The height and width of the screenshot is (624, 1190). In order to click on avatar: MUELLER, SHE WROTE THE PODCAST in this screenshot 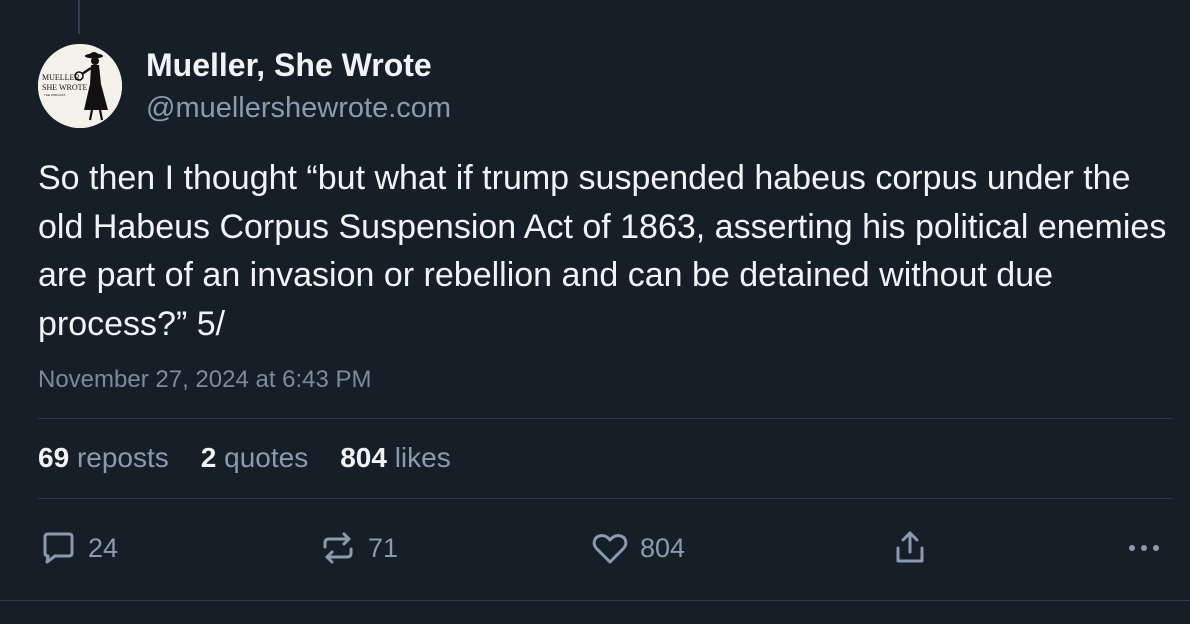, I will do `click(80, 86)`.